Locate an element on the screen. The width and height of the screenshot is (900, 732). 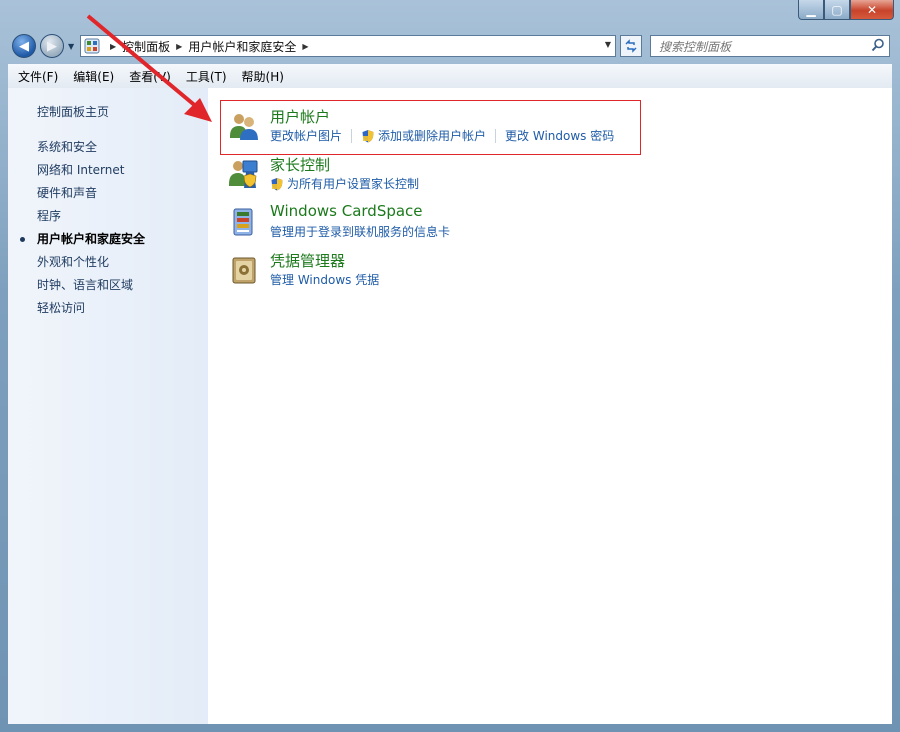
annotation-arrow-icon is located at coordinates (149, 68).